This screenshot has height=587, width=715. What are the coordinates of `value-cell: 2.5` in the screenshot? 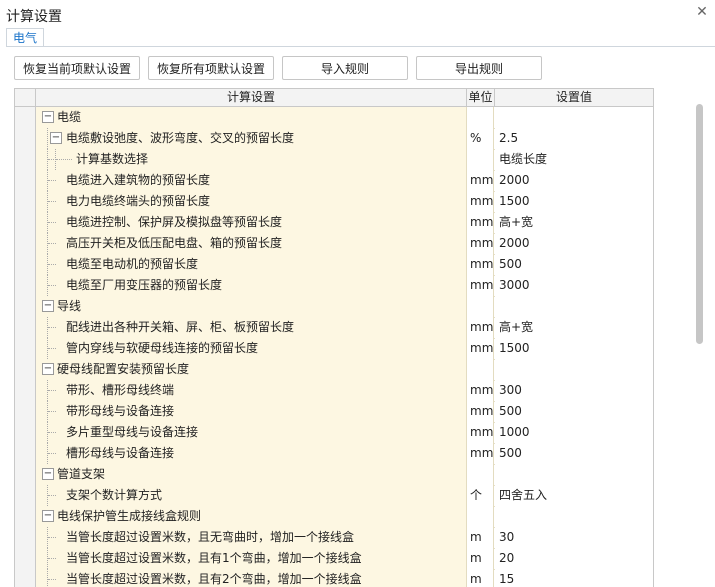 It's located at (574, 138).